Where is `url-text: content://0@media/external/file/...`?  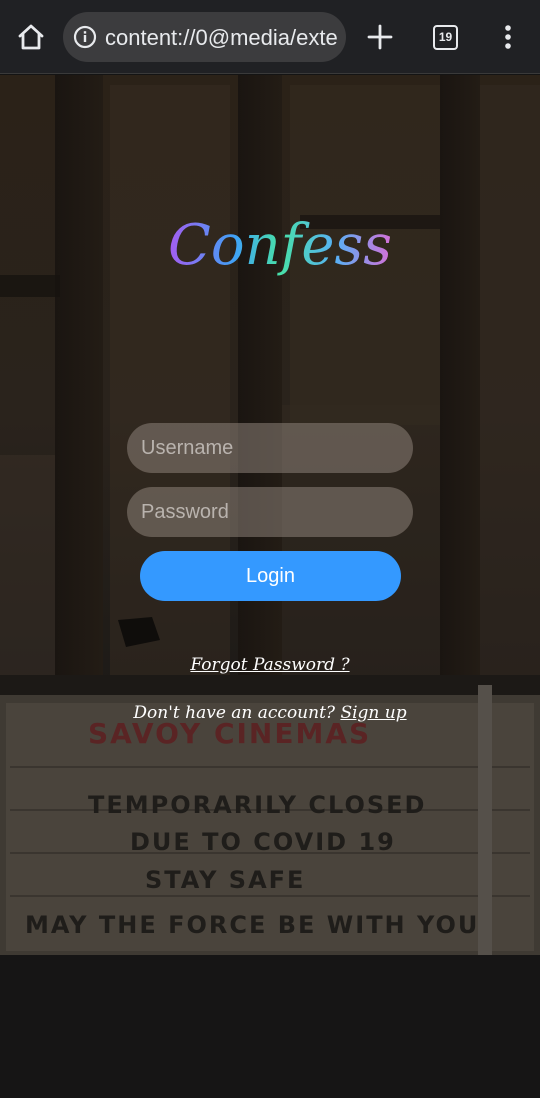 url-text: content://0@media/external/file/... is located at coordinates (221, 38).